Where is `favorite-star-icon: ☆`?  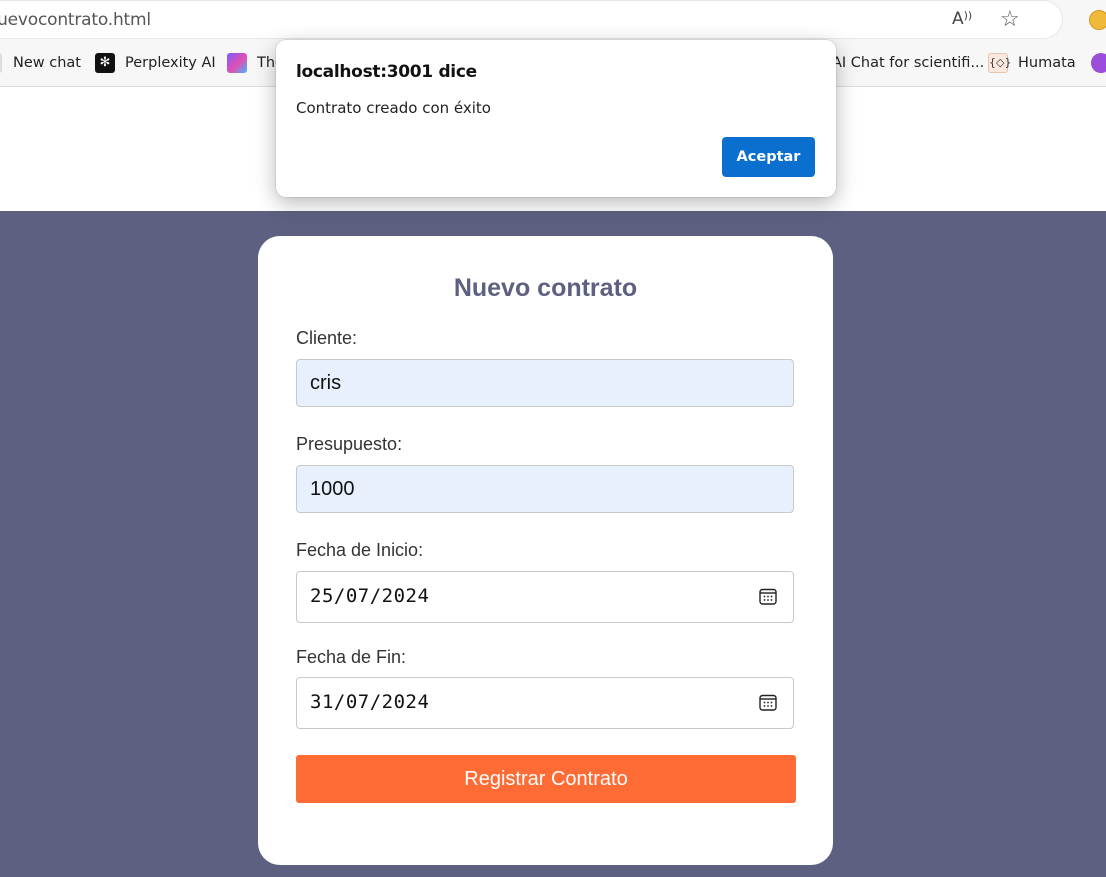
favorite-star-icon: ☆ is located at coordinates (1010, 19).